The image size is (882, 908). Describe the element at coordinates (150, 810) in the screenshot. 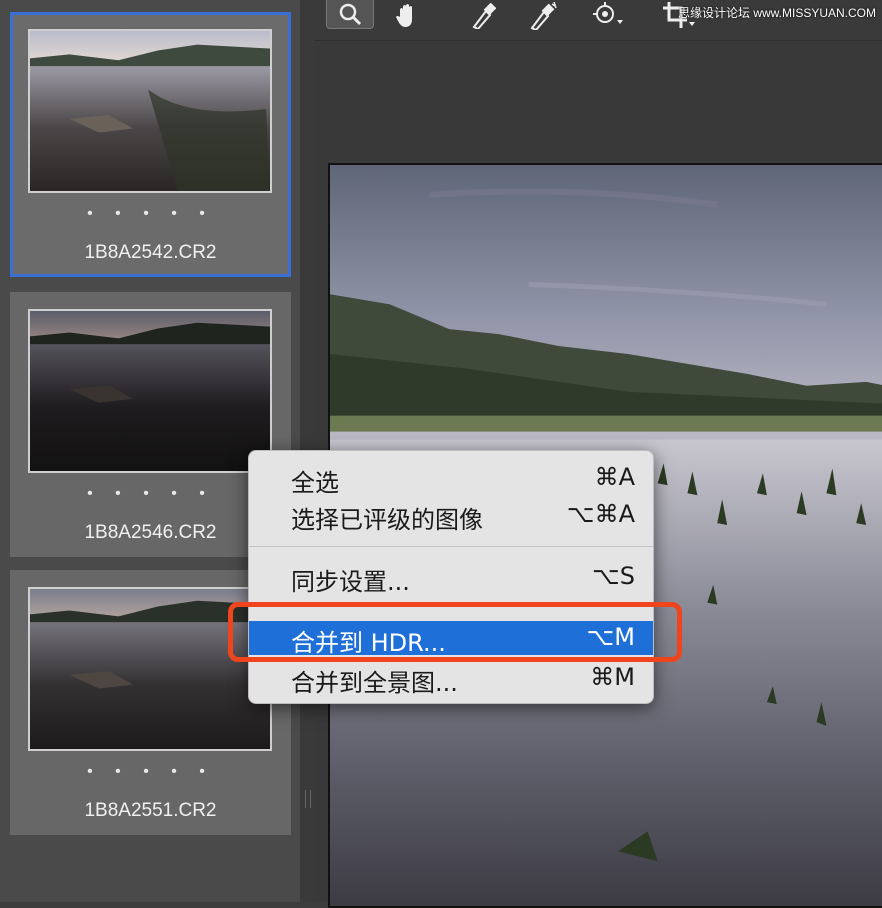

I see `filename-label: 1B8A2551.CR2` at that location.